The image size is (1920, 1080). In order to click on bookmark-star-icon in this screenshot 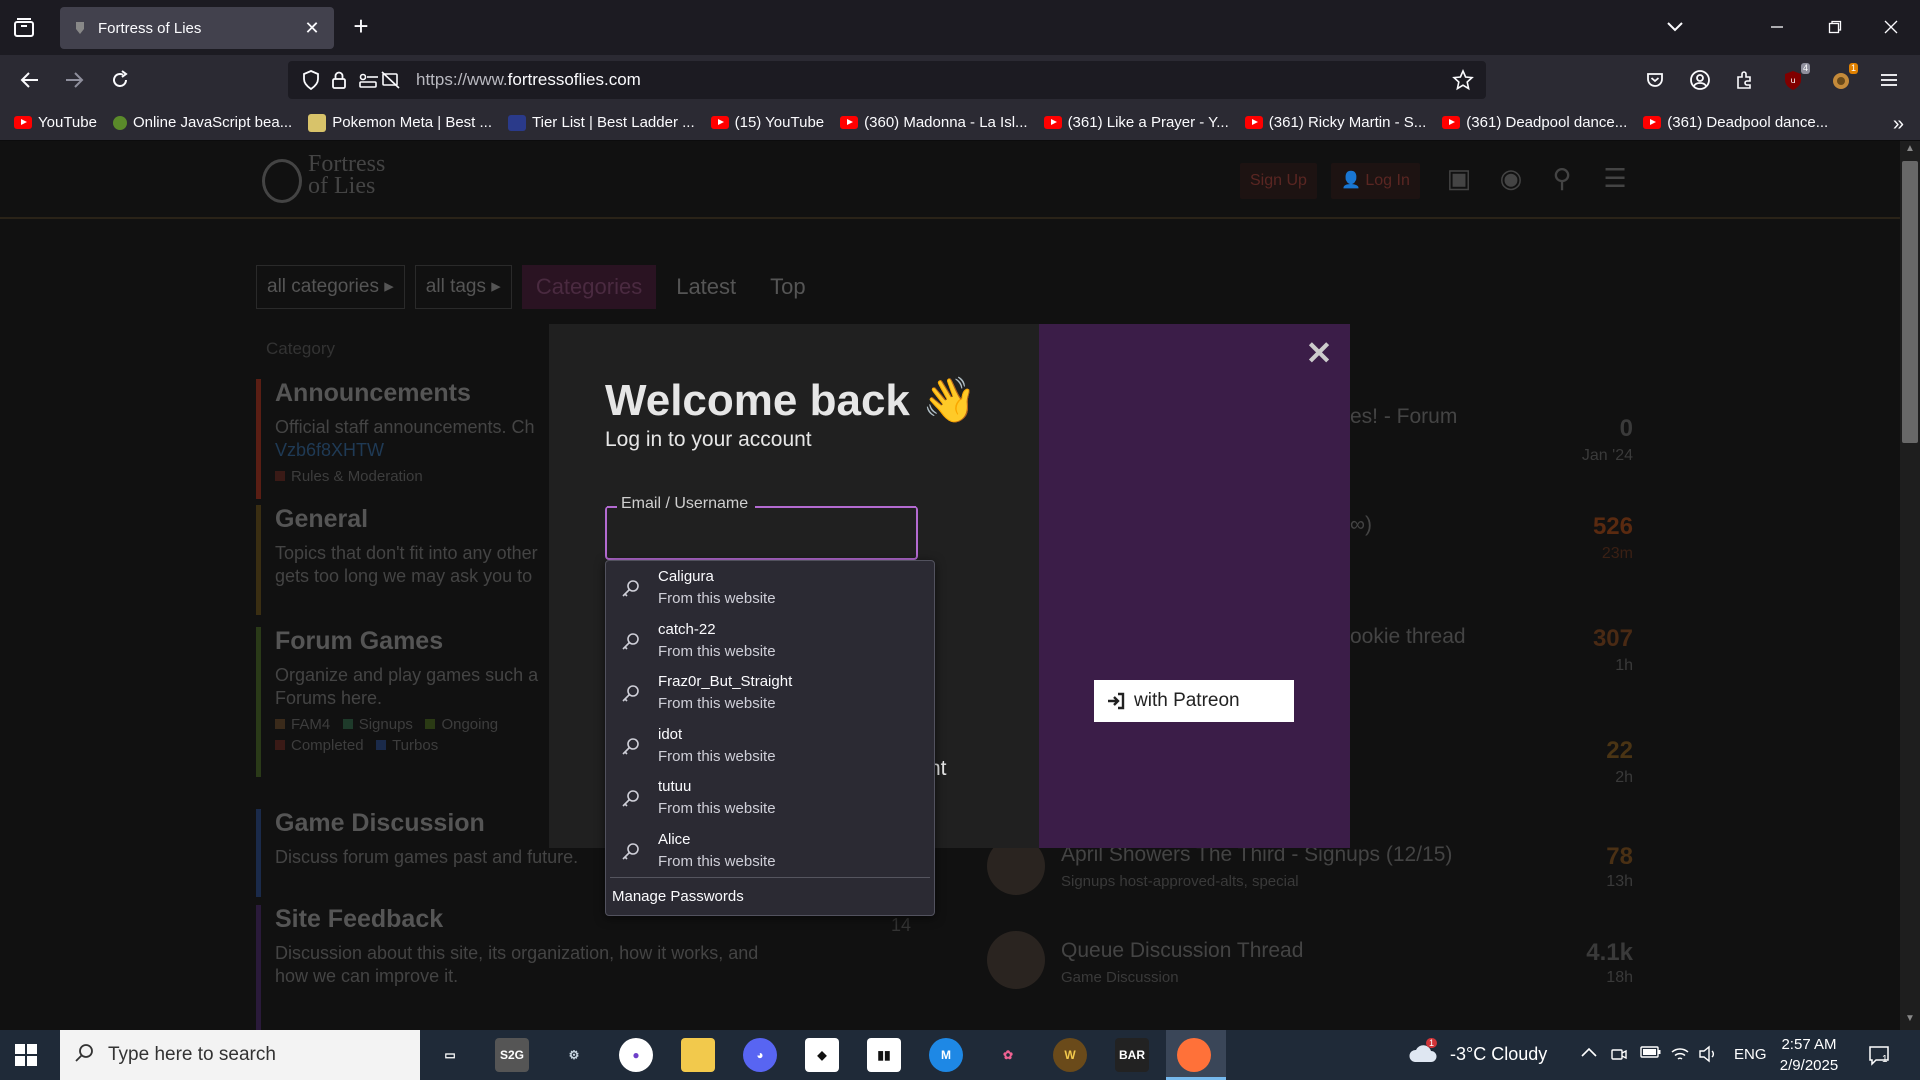, I will do `click(1463, 80)`.